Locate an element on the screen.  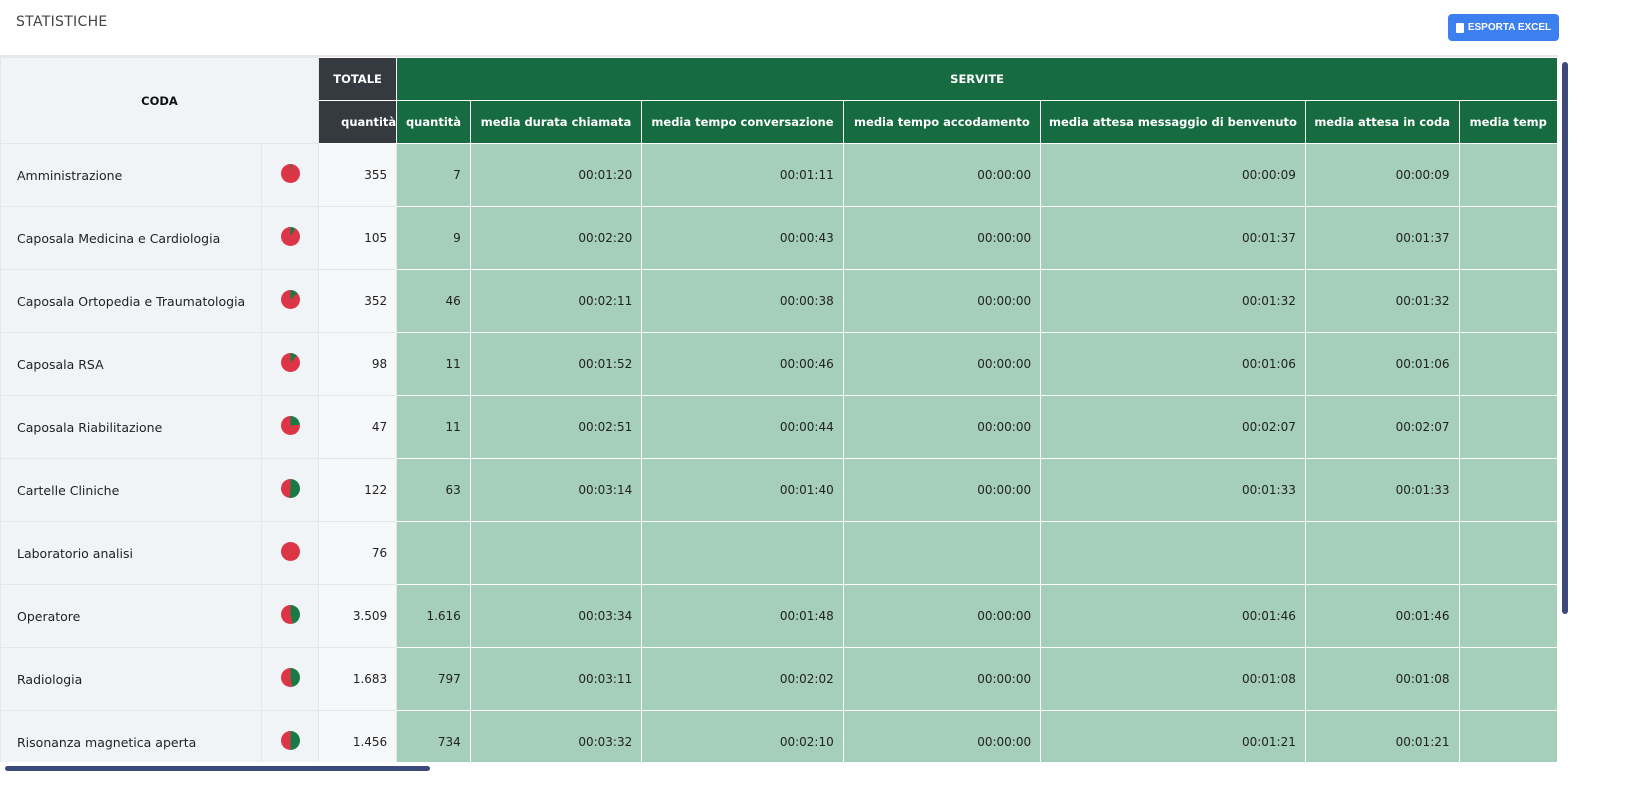
served-cell: 7 is located at coordinates (433, 175).